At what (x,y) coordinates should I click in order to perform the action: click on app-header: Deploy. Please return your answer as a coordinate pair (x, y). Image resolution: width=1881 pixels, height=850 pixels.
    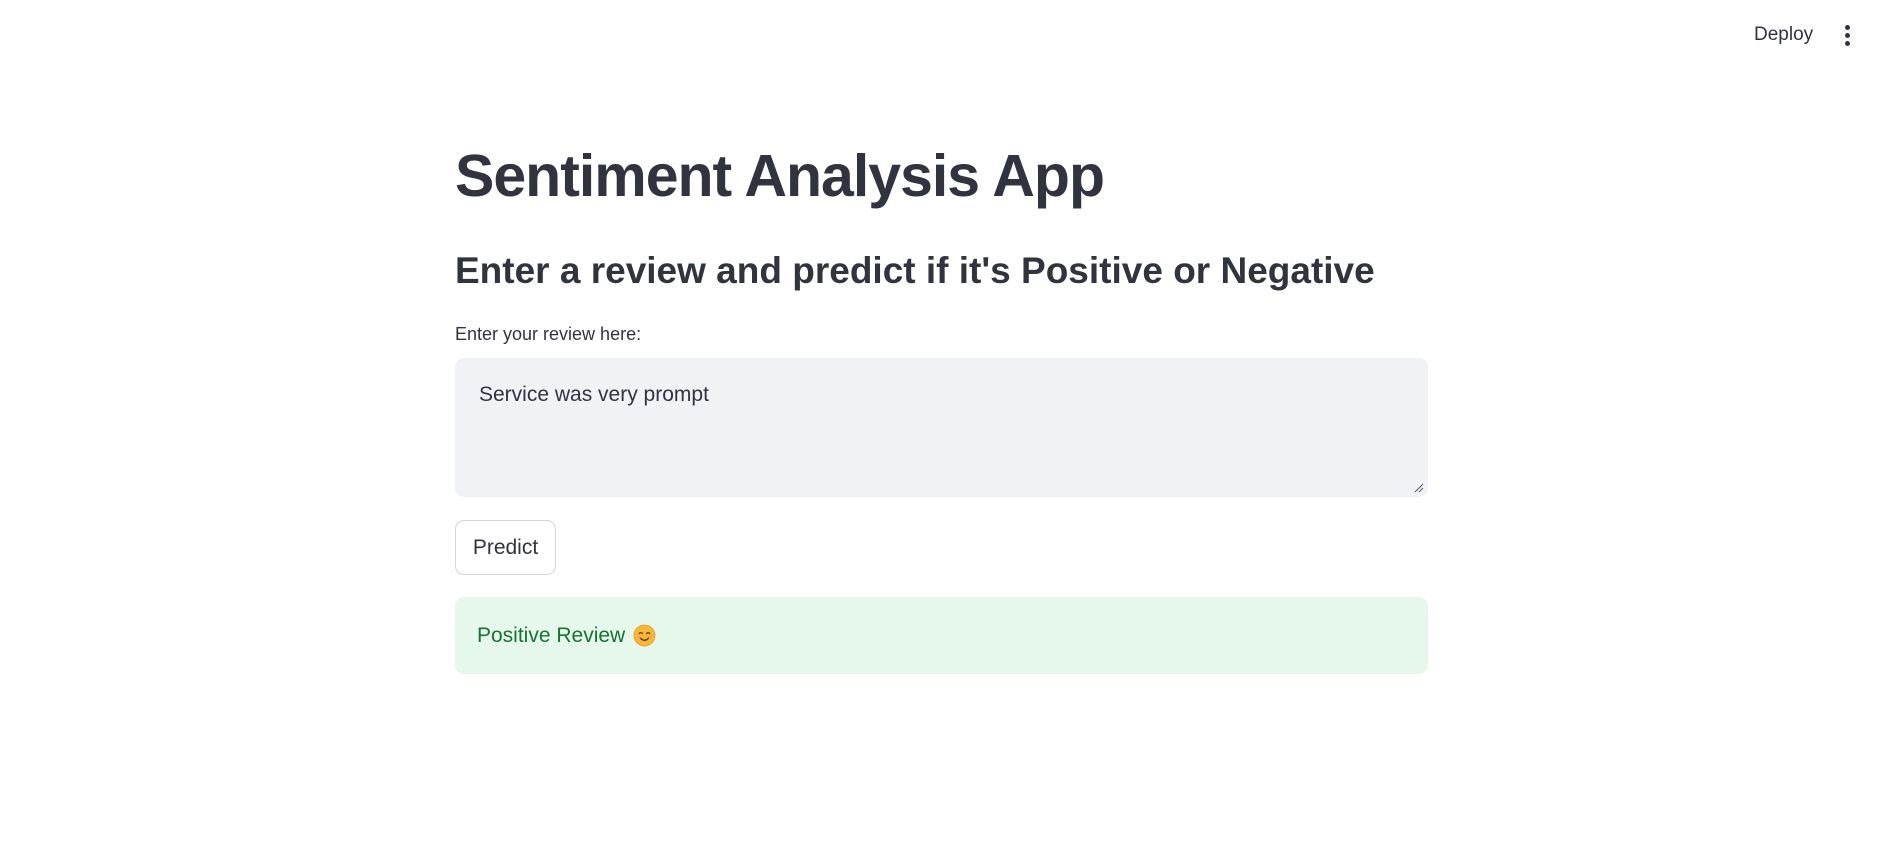
    Looking at the image, I should click on (940, 35).